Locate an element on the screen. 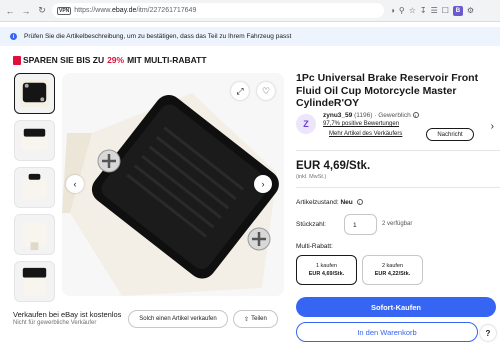 This screenshot has width=500, height=347. vat-note: (inkl. MwSt.) is located at coordinates (311, 177).